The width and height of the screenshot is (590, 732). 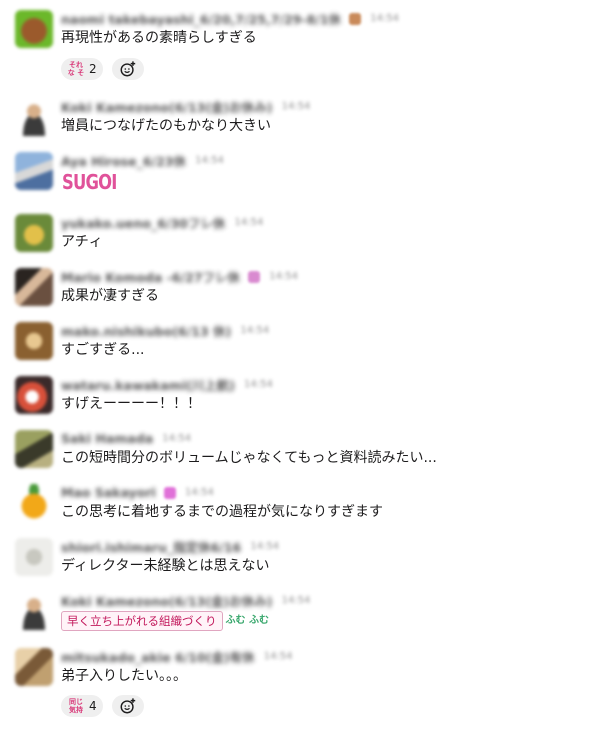 What do you see at coordinates (89, 182) in the screenshot?
I see `sugoi-emoji: SUGOI` at bounding box center [89, 182].